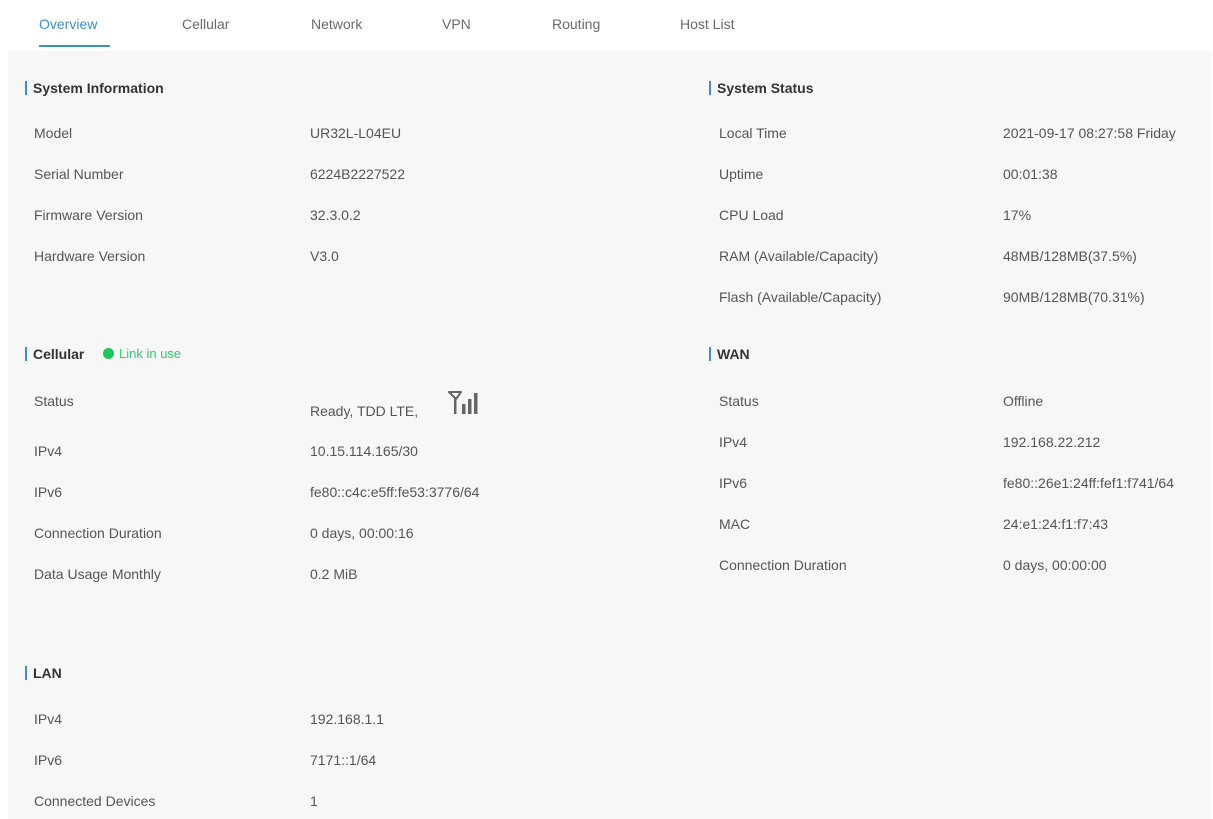  I want to click on row-value-wan-mac: 24:e1:24:f1:f7:43, so click(1056, 524).